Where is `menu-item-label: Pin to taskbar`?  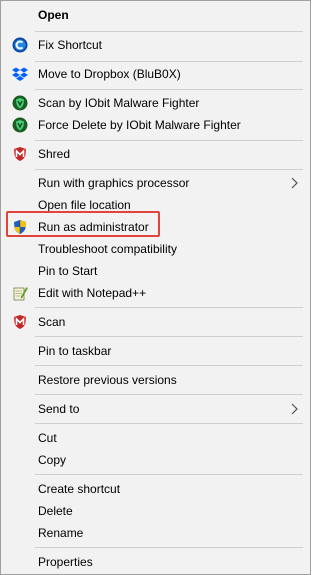
menu-item-label: Pin to taskbar is located at coordinates (75, 351).